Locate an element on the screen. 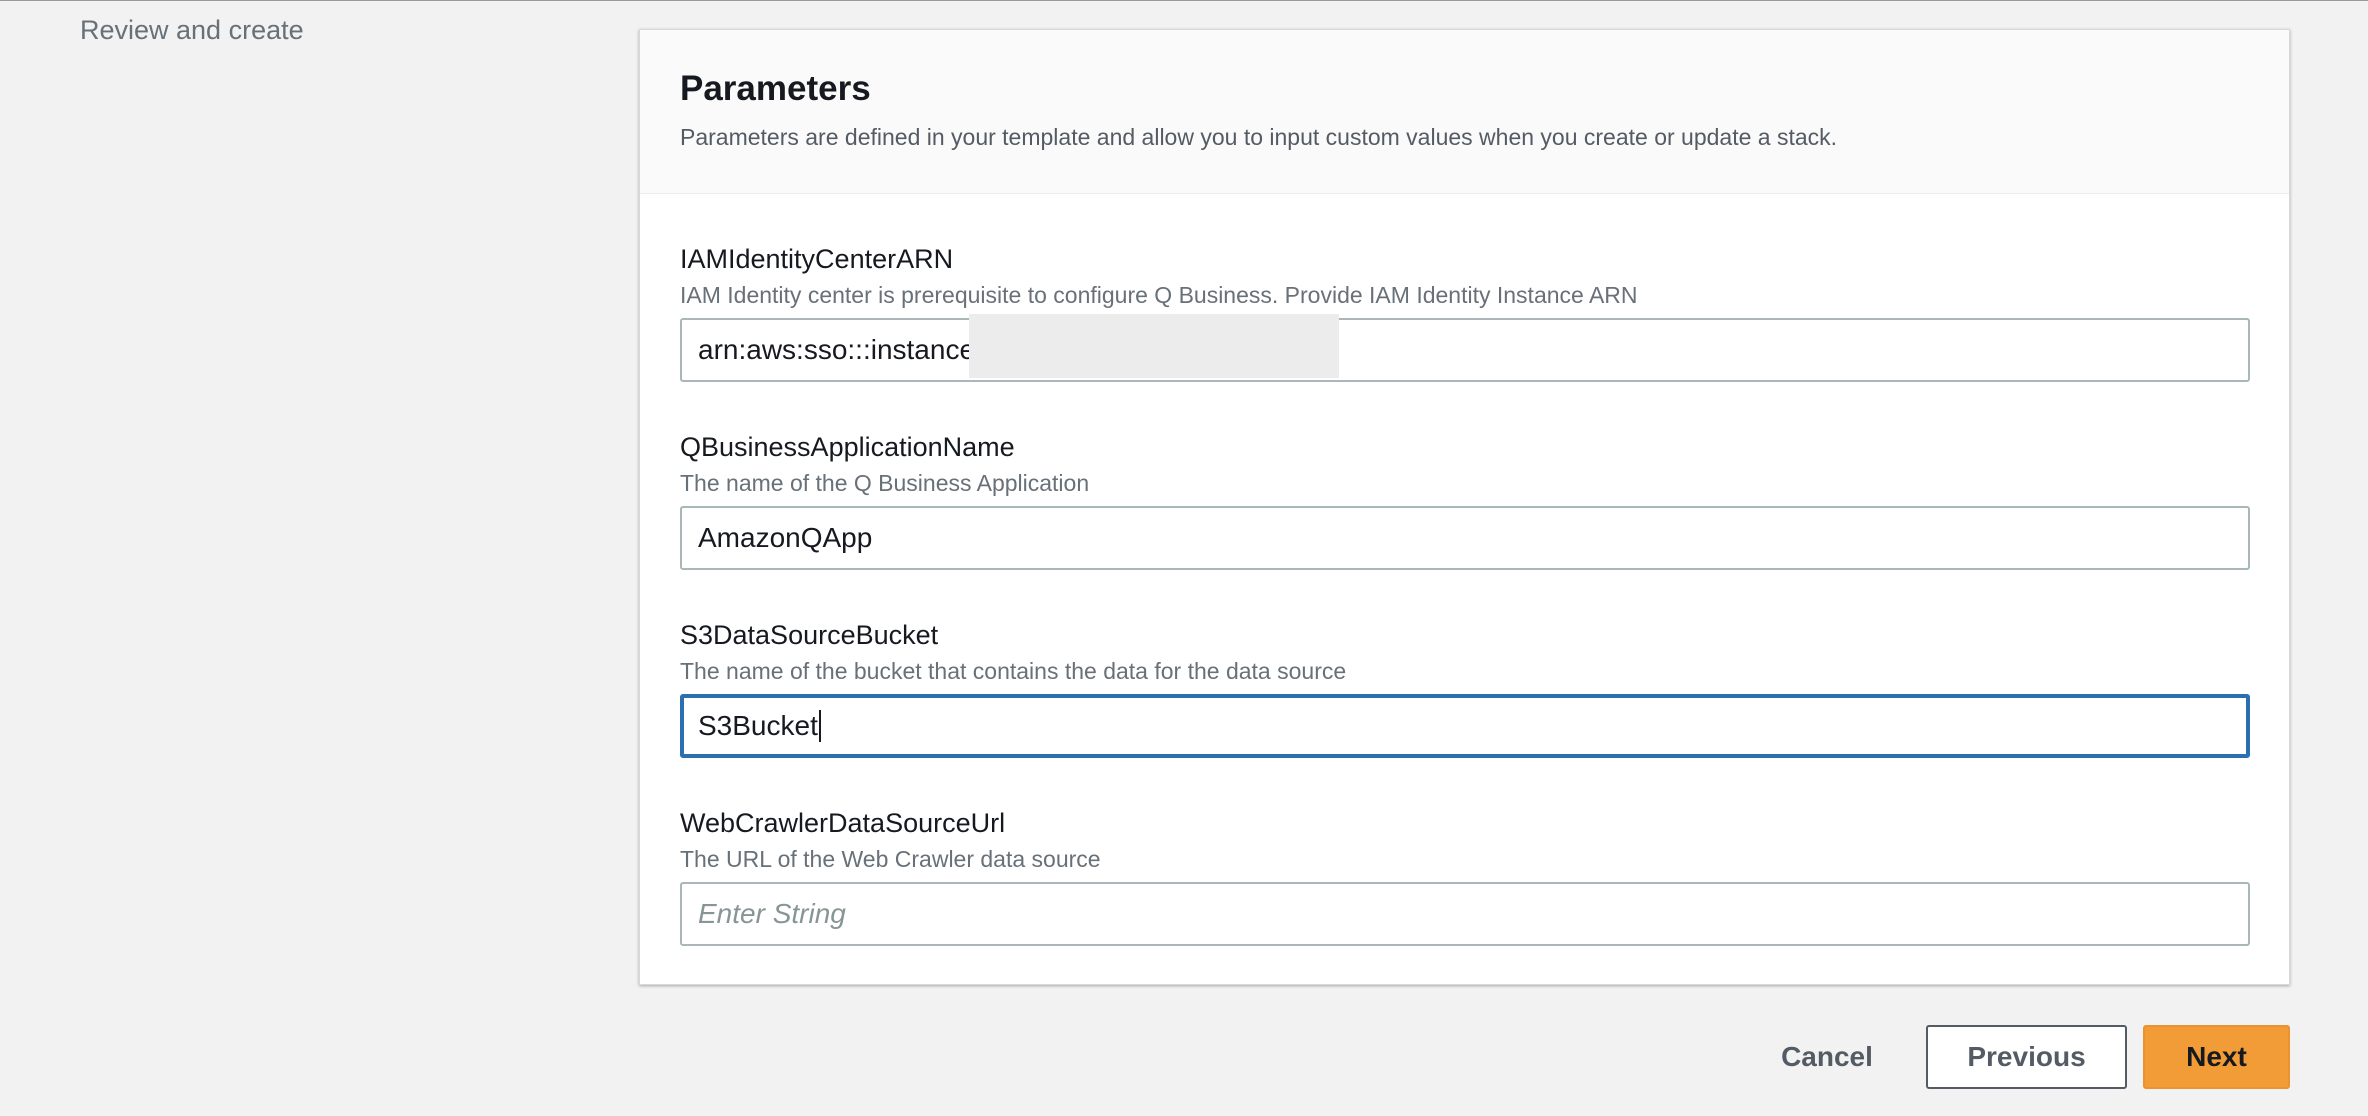 This screenshot has width=2368, height=1116. redacted-region is located at coordinates (1154, 346).